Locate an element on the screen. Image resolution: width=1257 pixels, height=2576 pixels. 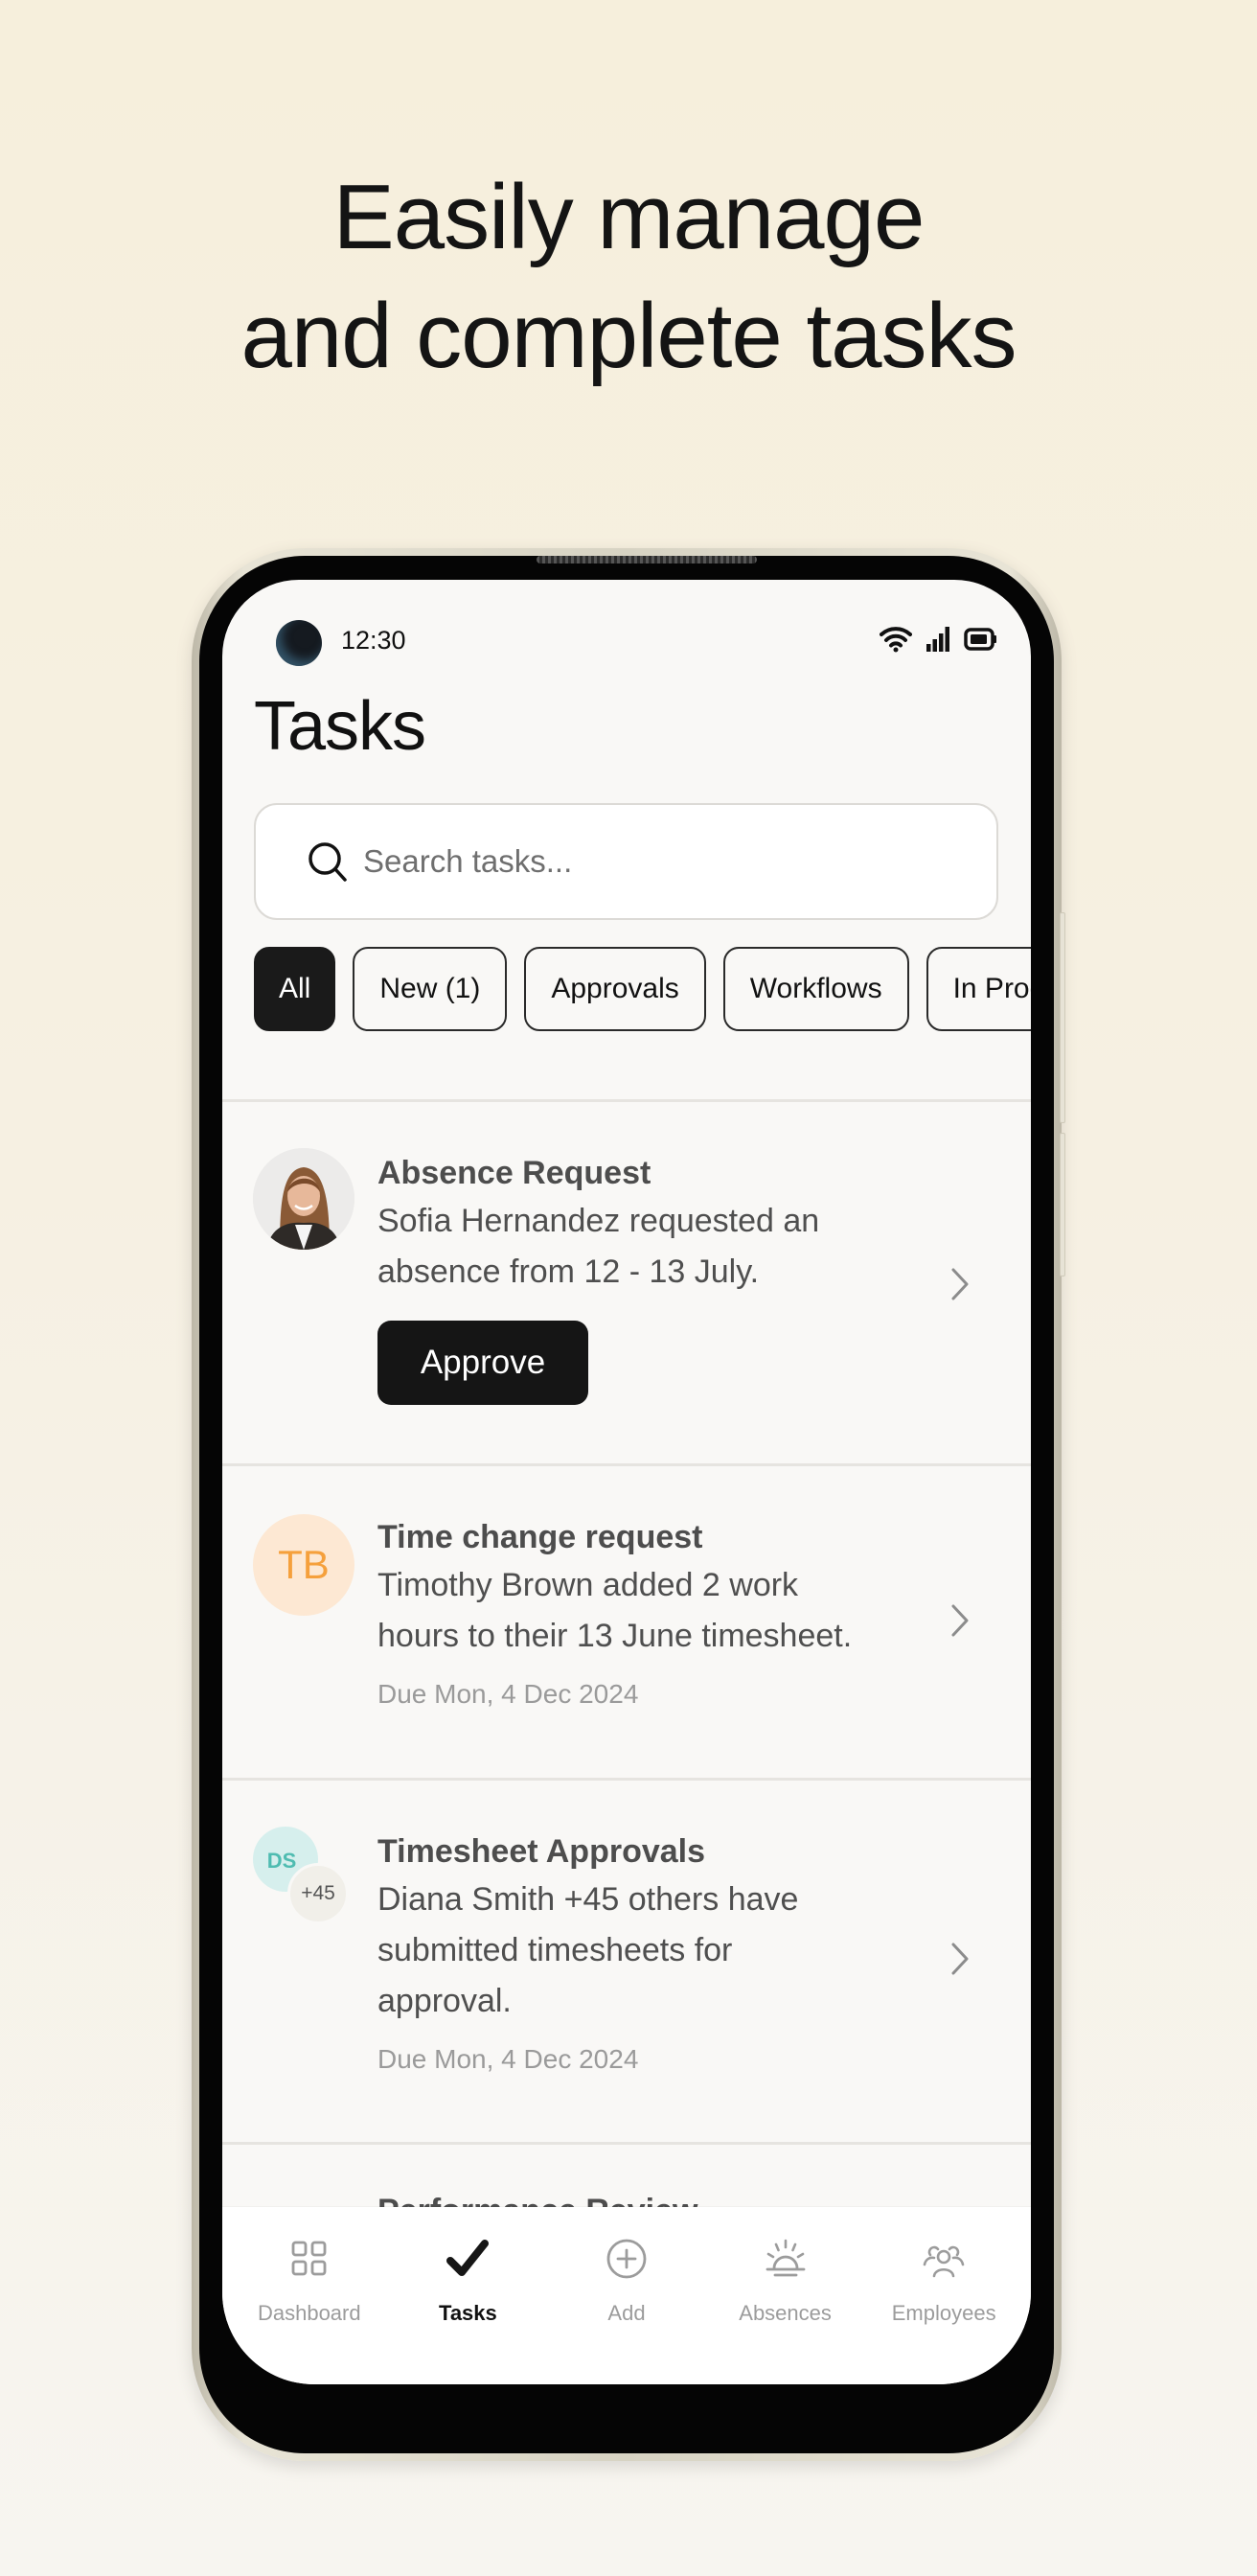
filter-chip-all: All is located at coordinates (295, 989).